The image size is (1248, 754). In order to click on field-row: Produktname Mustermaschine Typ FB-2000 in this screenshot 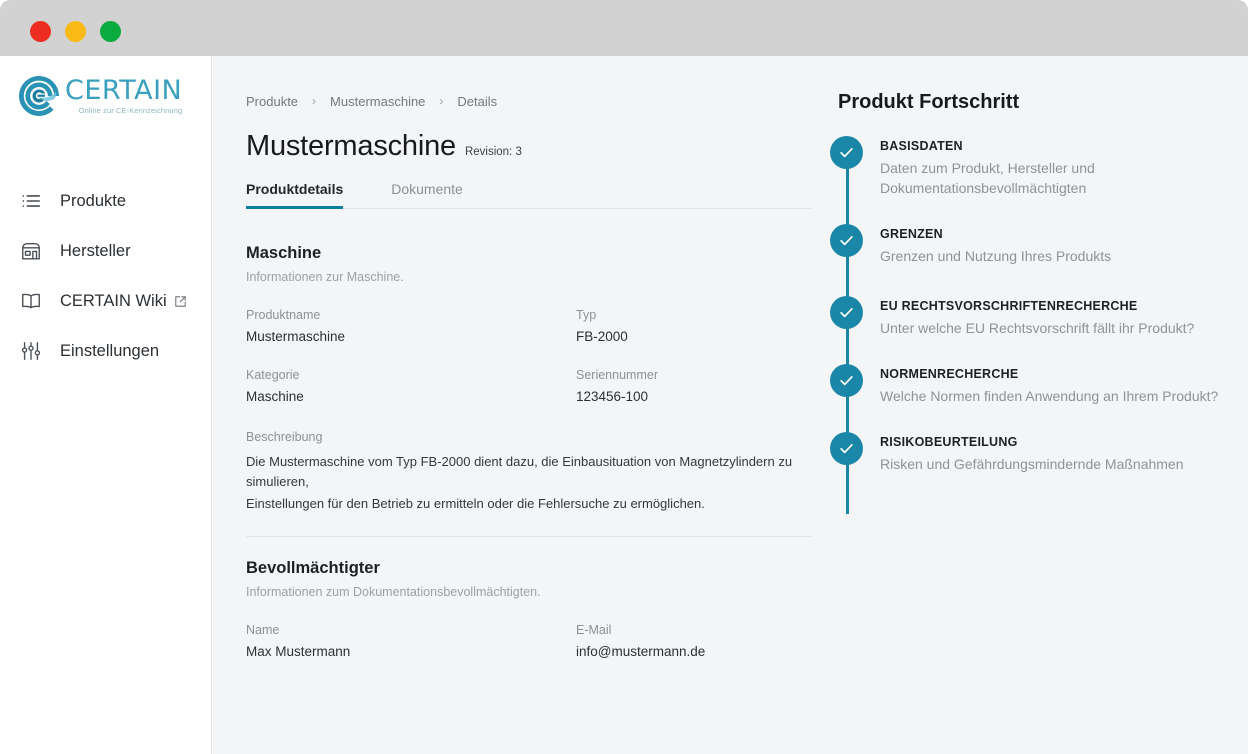, I will do `click(529, 326)`.